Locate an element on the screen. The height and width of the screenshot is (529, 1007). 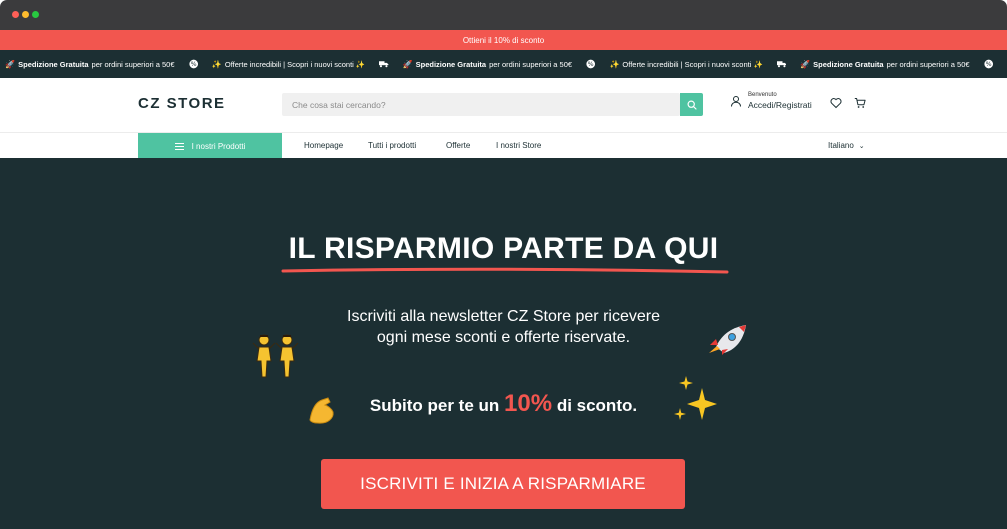
nav-link-homepage: Homepage is located at coordinates (323, 145).